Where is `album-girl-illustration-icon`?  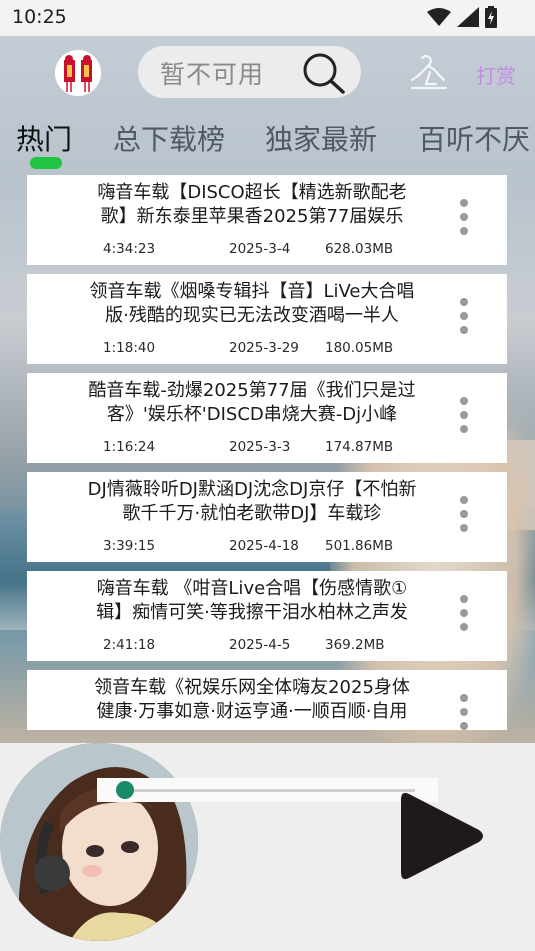 album-girl-illustration-icon is located at coordinates (99, 842).